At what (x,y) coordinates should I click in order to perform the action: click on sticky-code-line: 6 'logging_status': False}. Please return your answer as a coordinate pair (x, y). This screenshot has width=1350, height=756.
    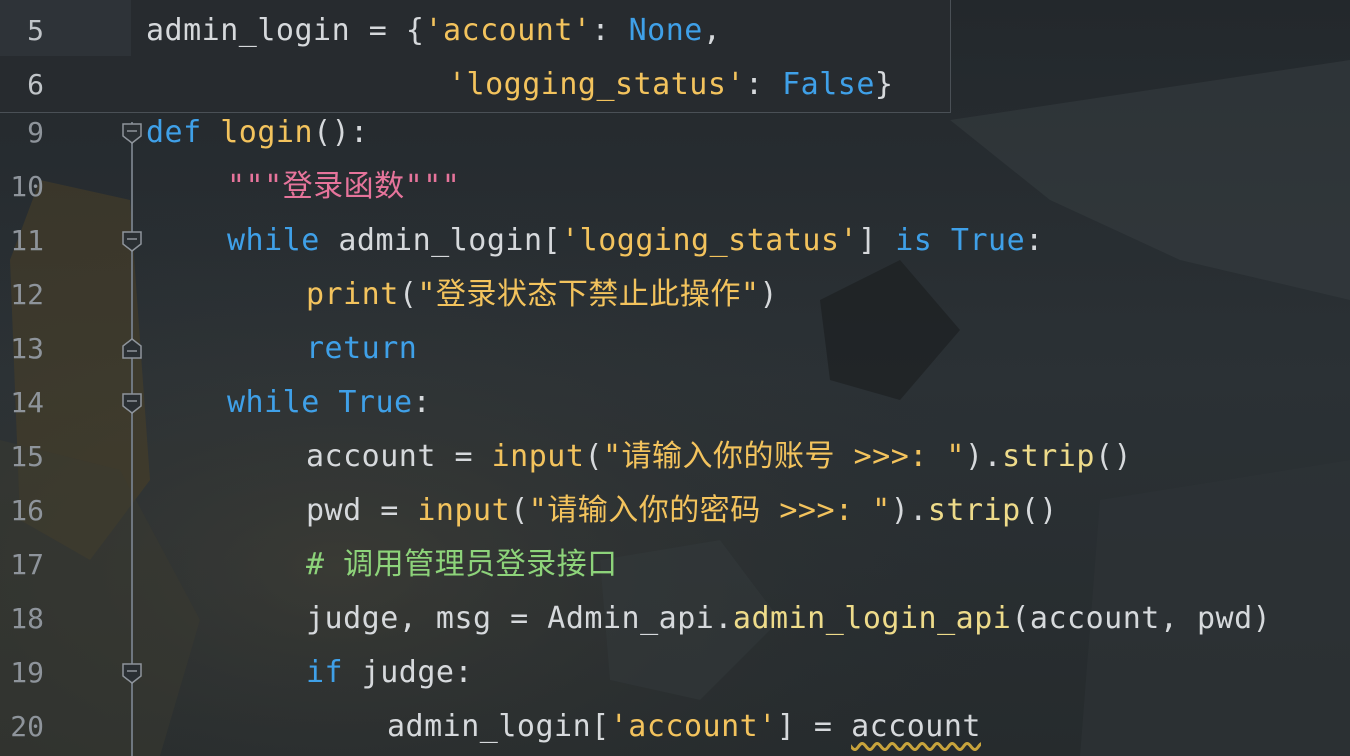
    Looking at the image, I should click on (675, 85).